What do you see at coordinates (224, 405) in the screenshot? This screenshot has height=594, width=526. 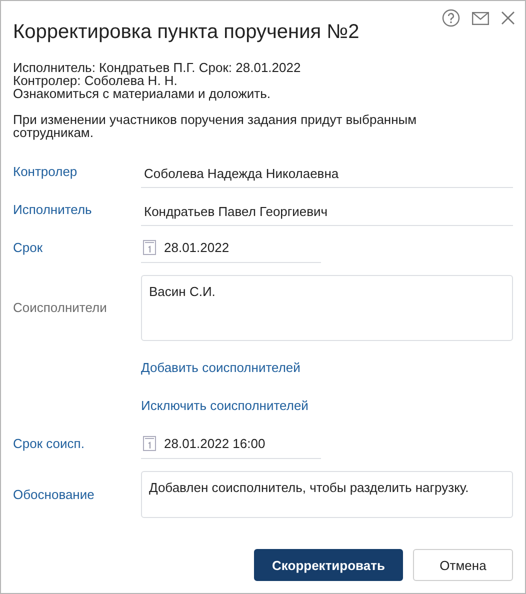 I see `link: Исключить соисполнителей` at bounding box center [224, 405].